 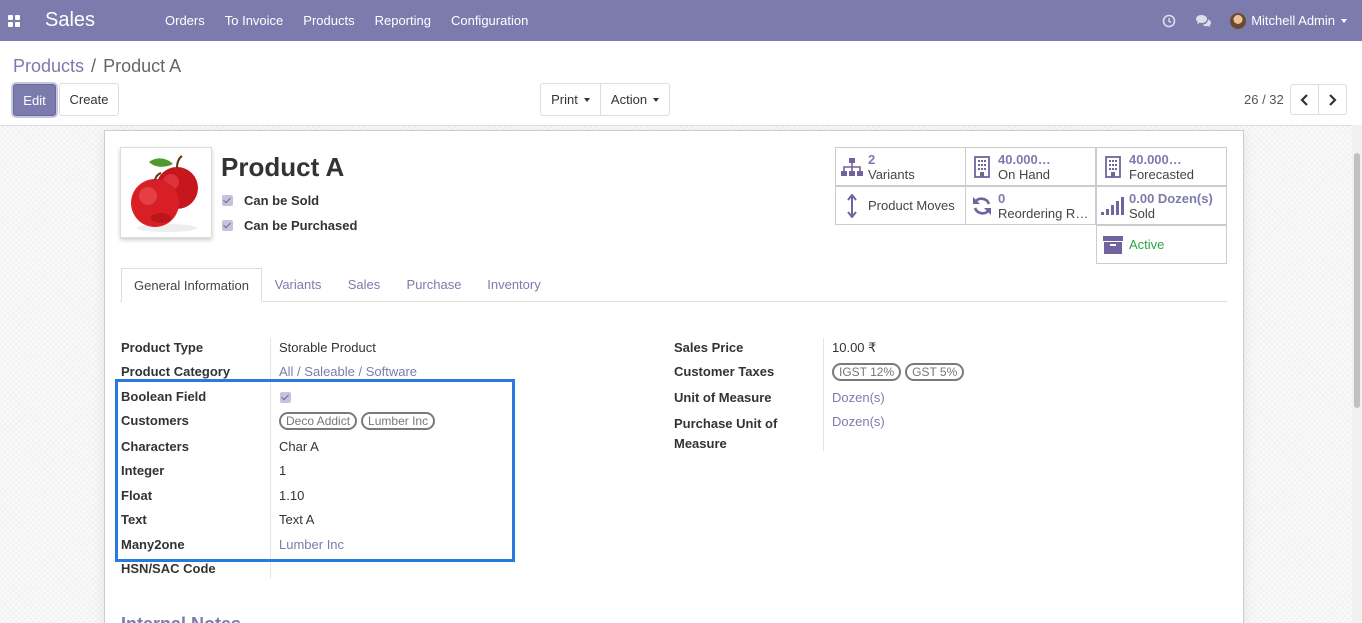 I want to click on variants-label: Variants, so click(x=891, y=174).